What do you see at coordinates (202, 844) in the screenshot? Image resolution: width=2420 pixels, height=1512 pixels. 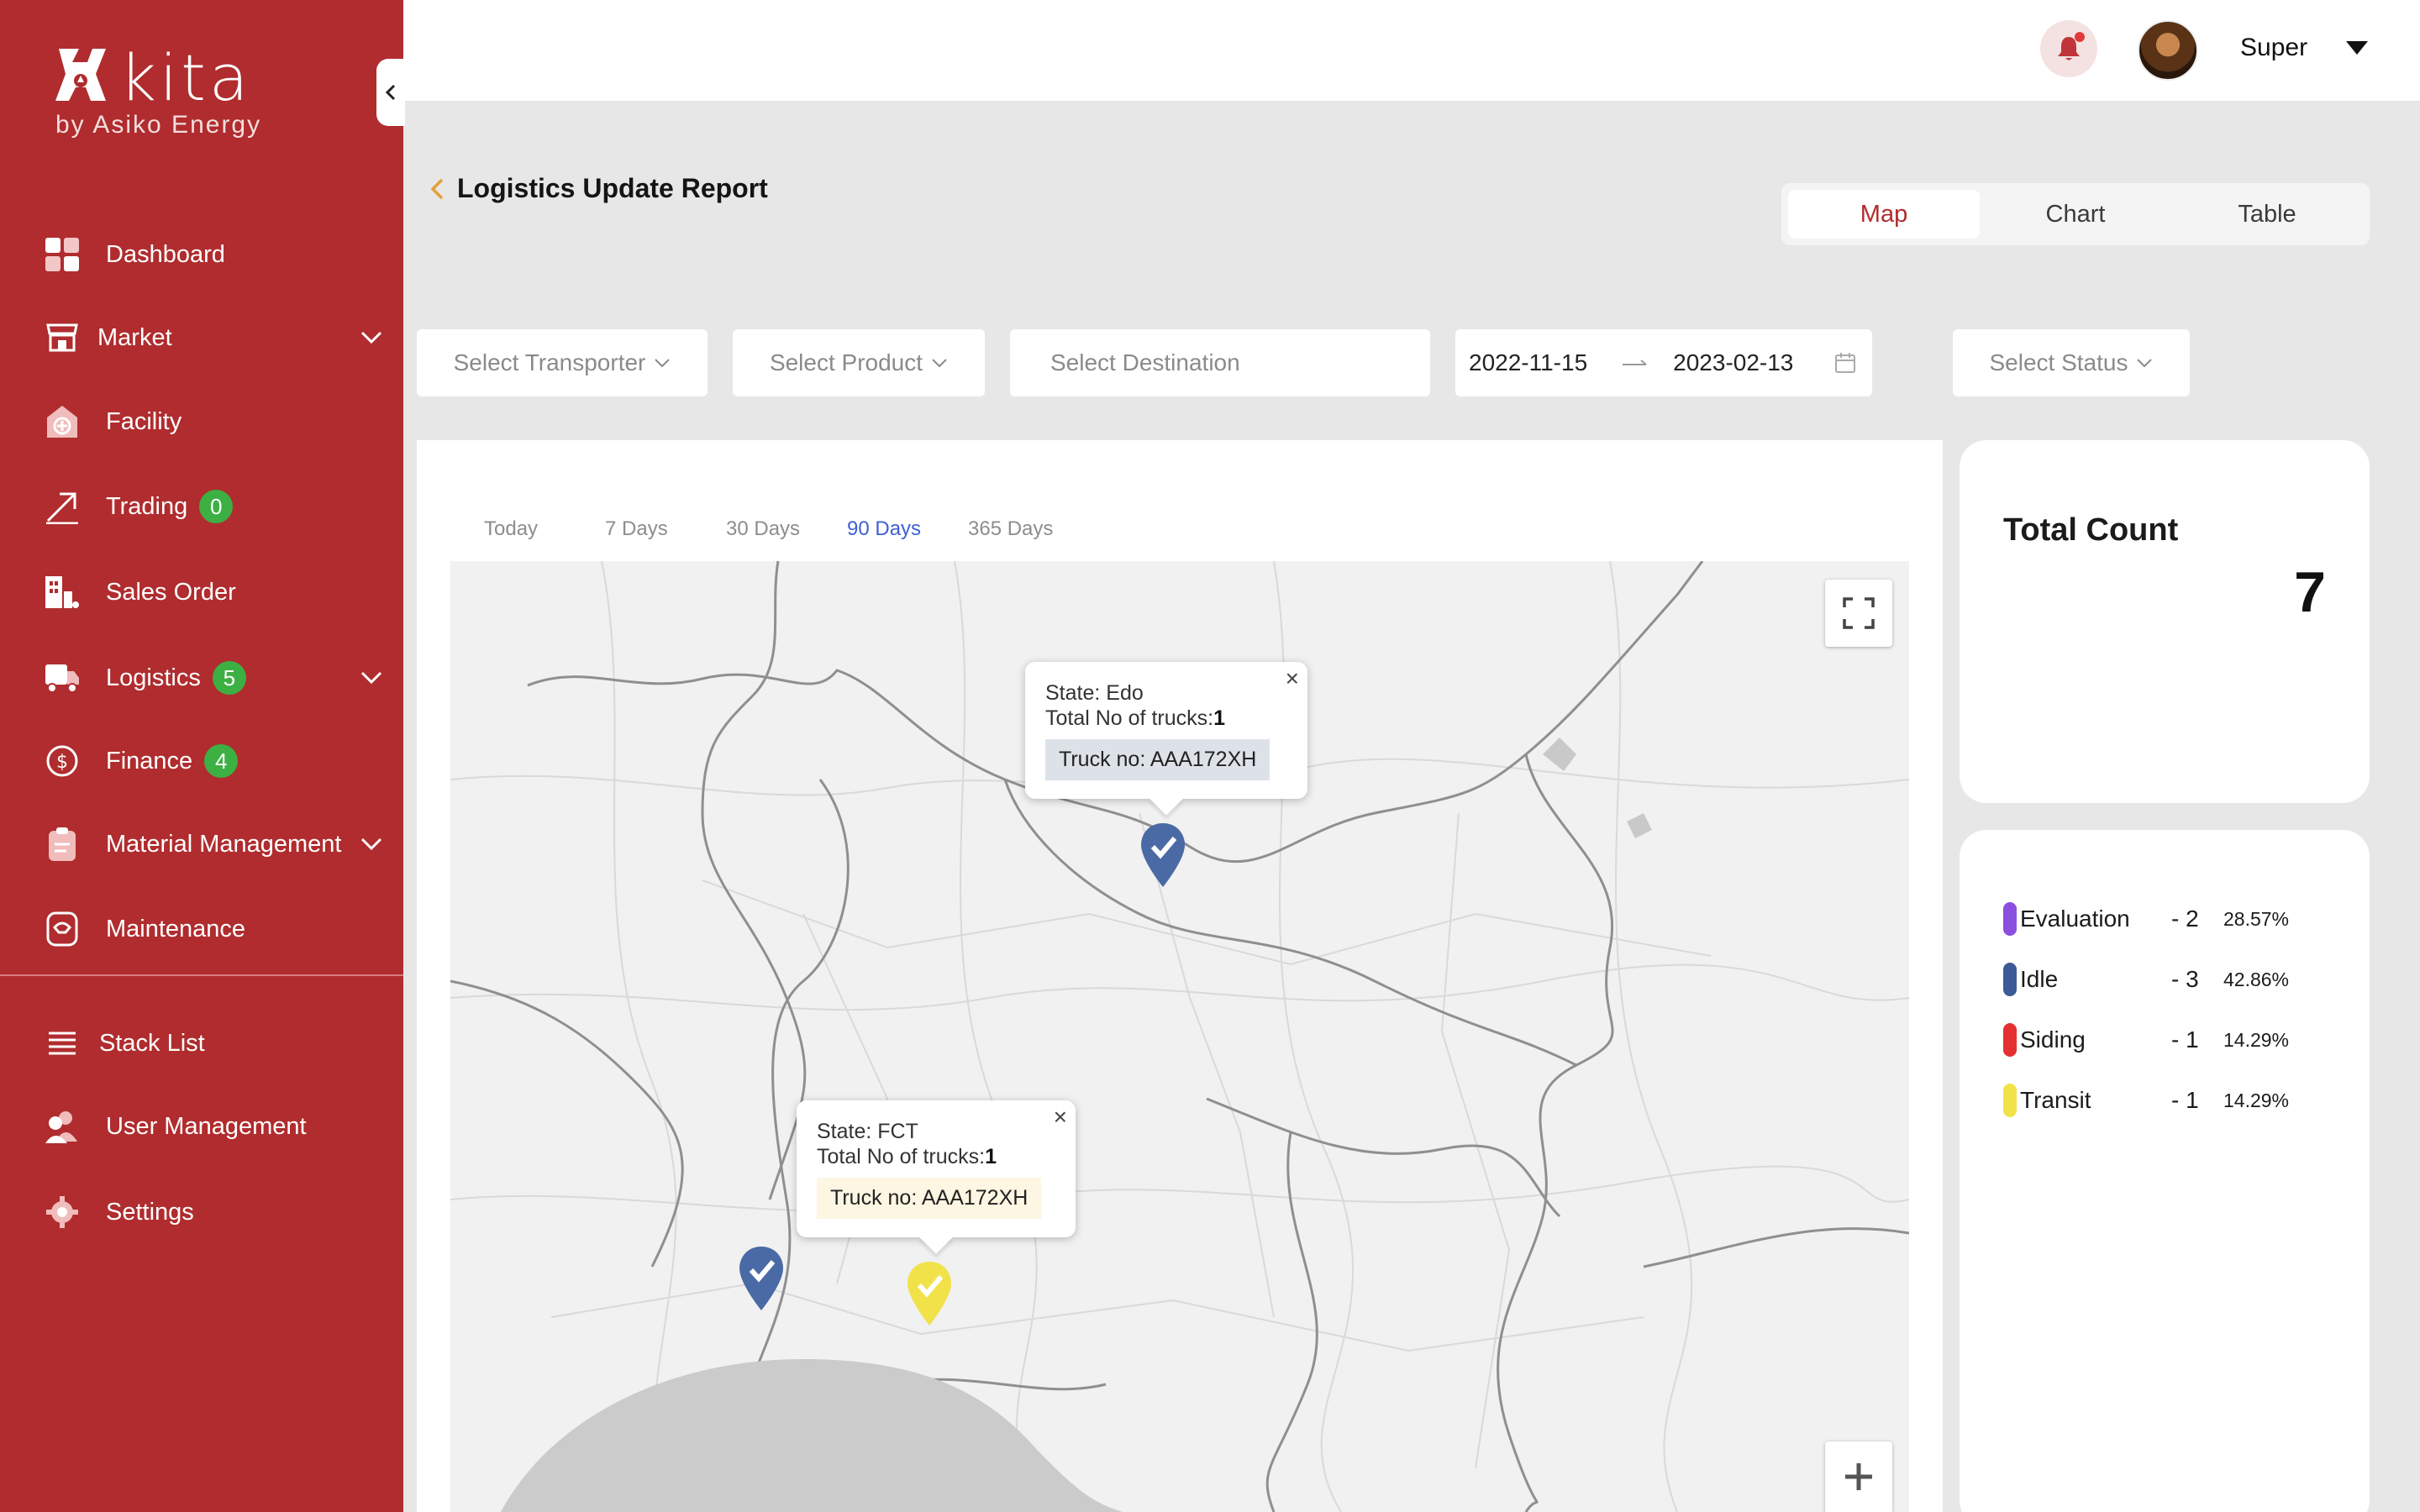 I see `sidebar-item-material-management: Material Management` at bounding box center [202, 844].